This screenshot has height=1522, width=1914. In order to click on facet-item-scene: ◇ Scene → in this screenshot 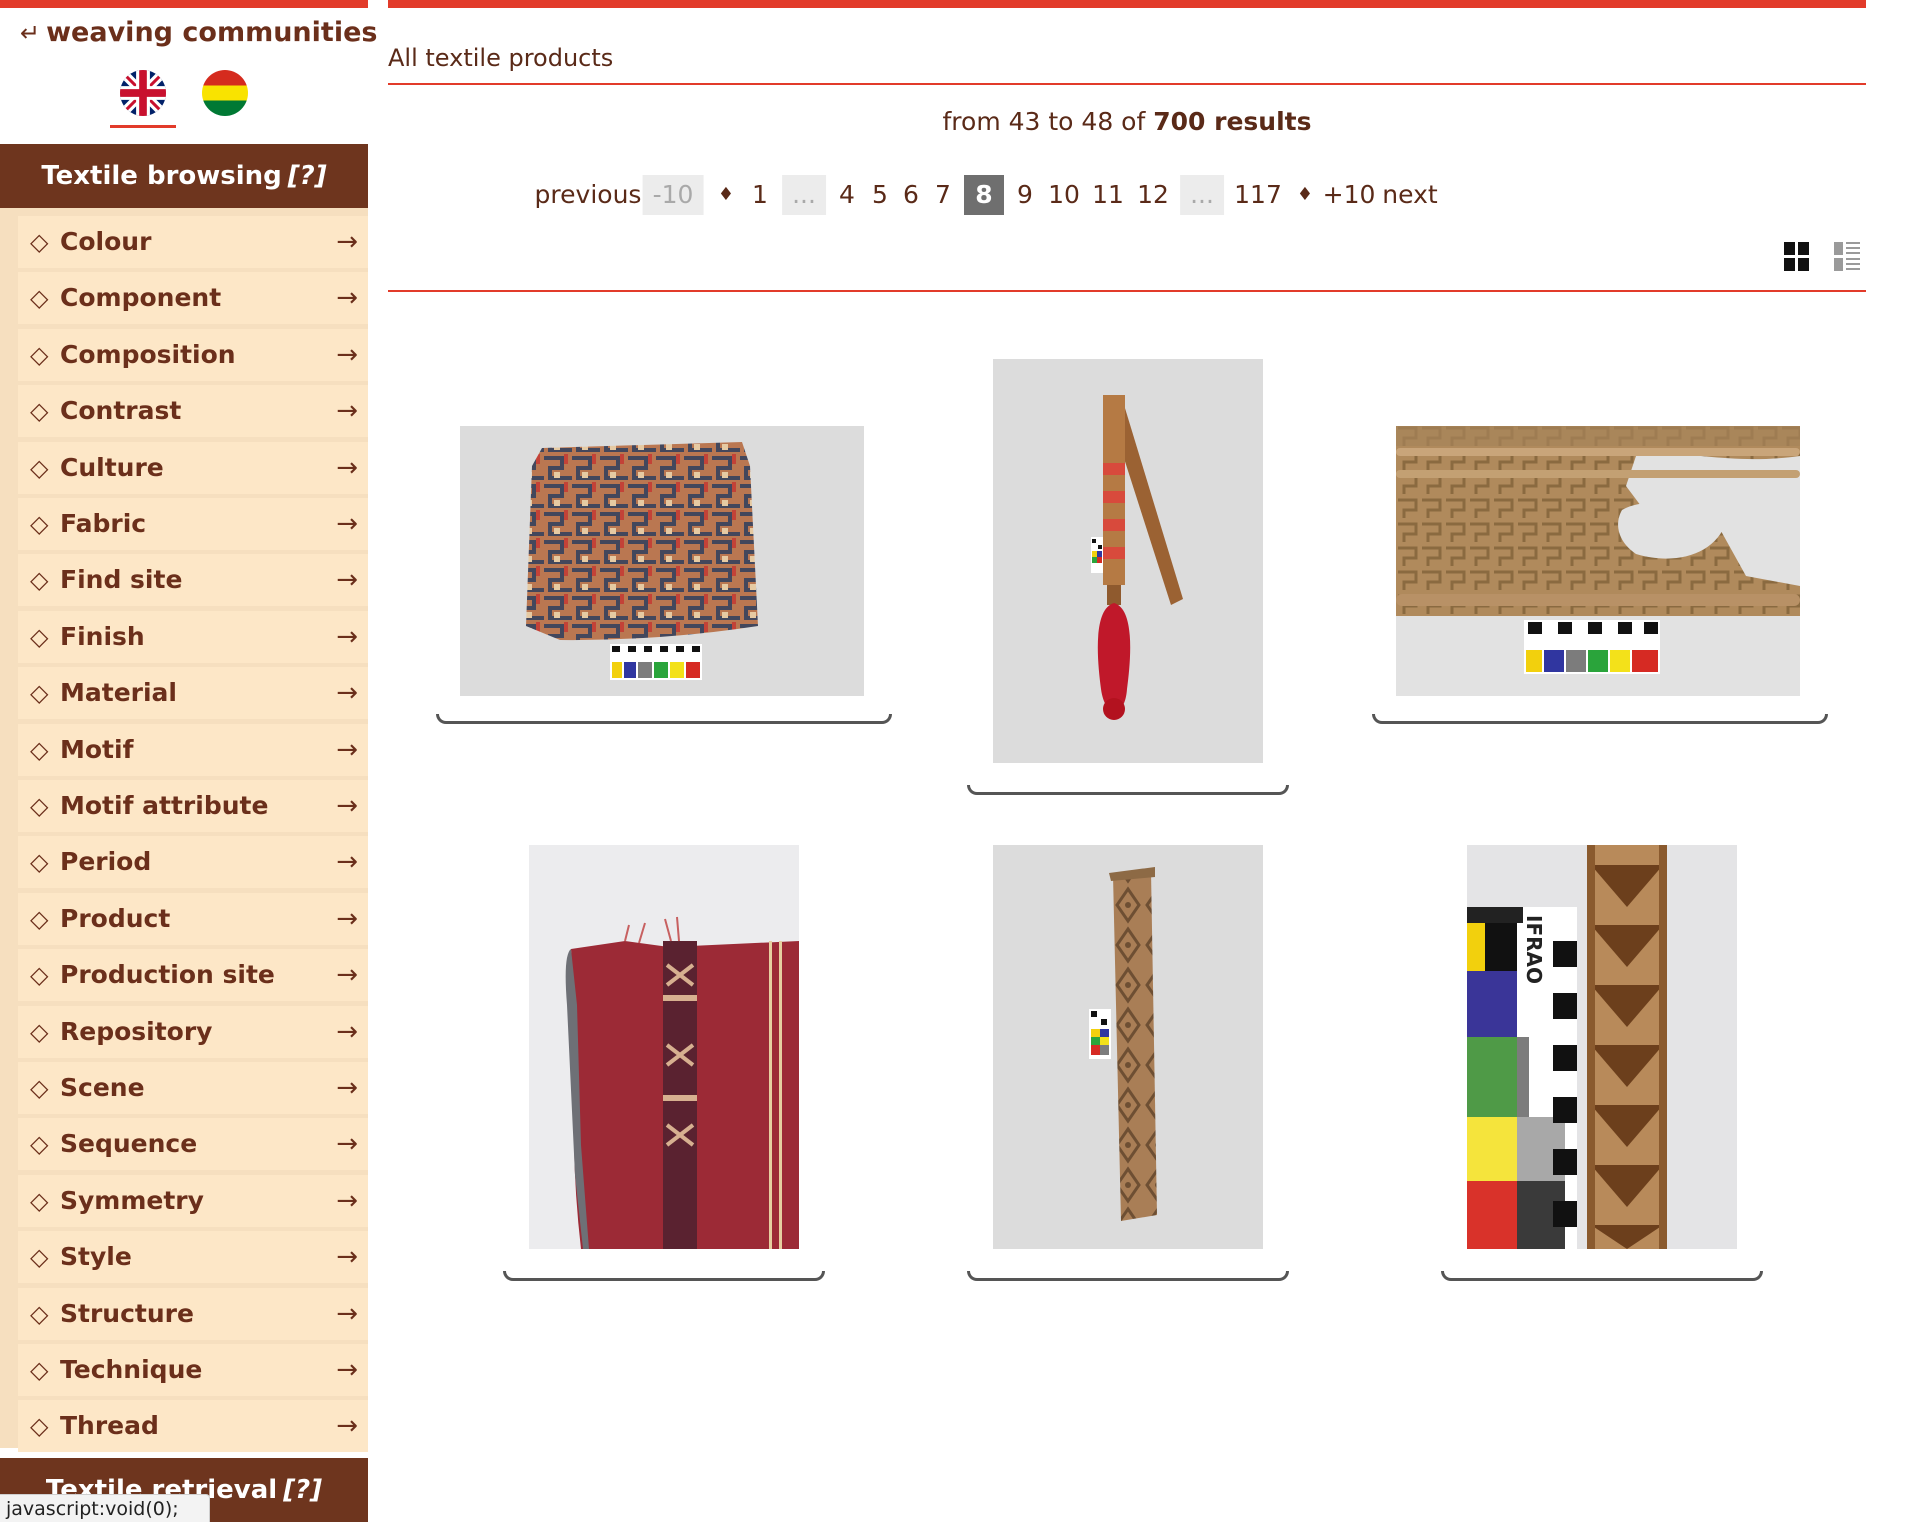, I will do `click(193, 1088)`.